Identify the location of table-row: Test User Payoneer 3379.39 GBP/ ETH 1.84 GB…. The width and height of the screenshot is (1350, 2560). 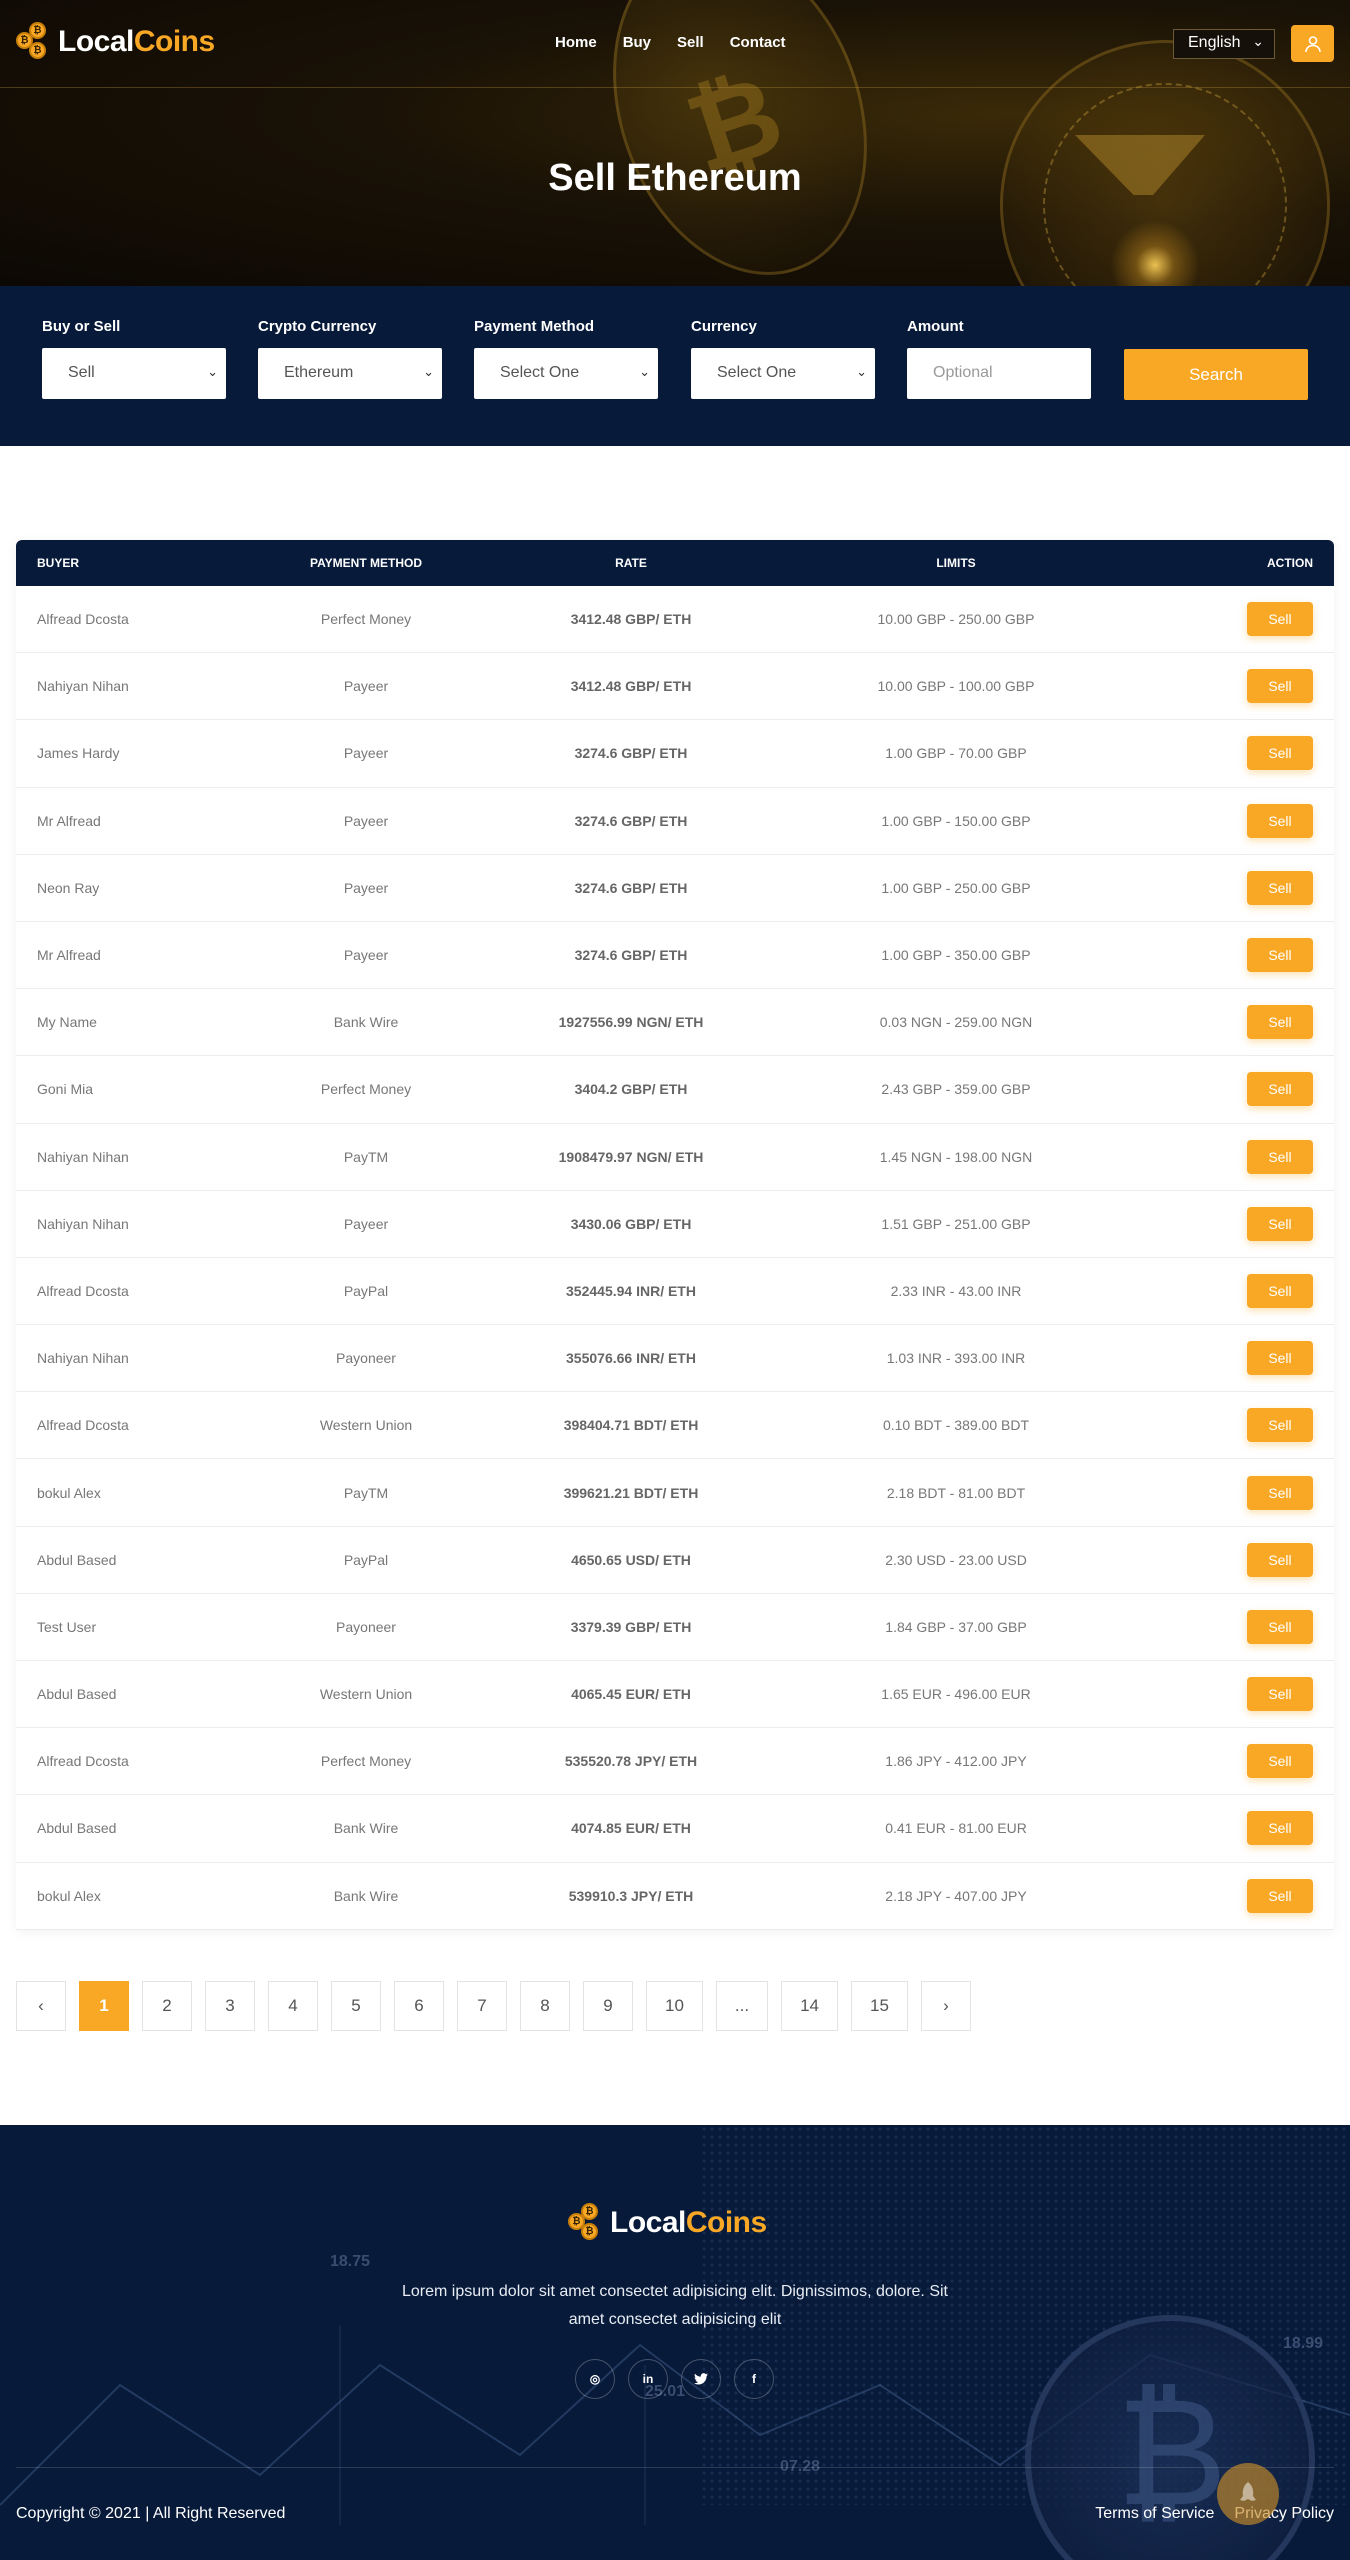
(675, 1627).